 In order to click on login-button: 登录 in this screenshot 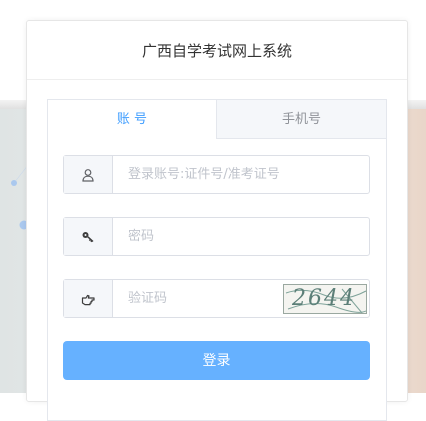, I will do `click(216, 360)`.